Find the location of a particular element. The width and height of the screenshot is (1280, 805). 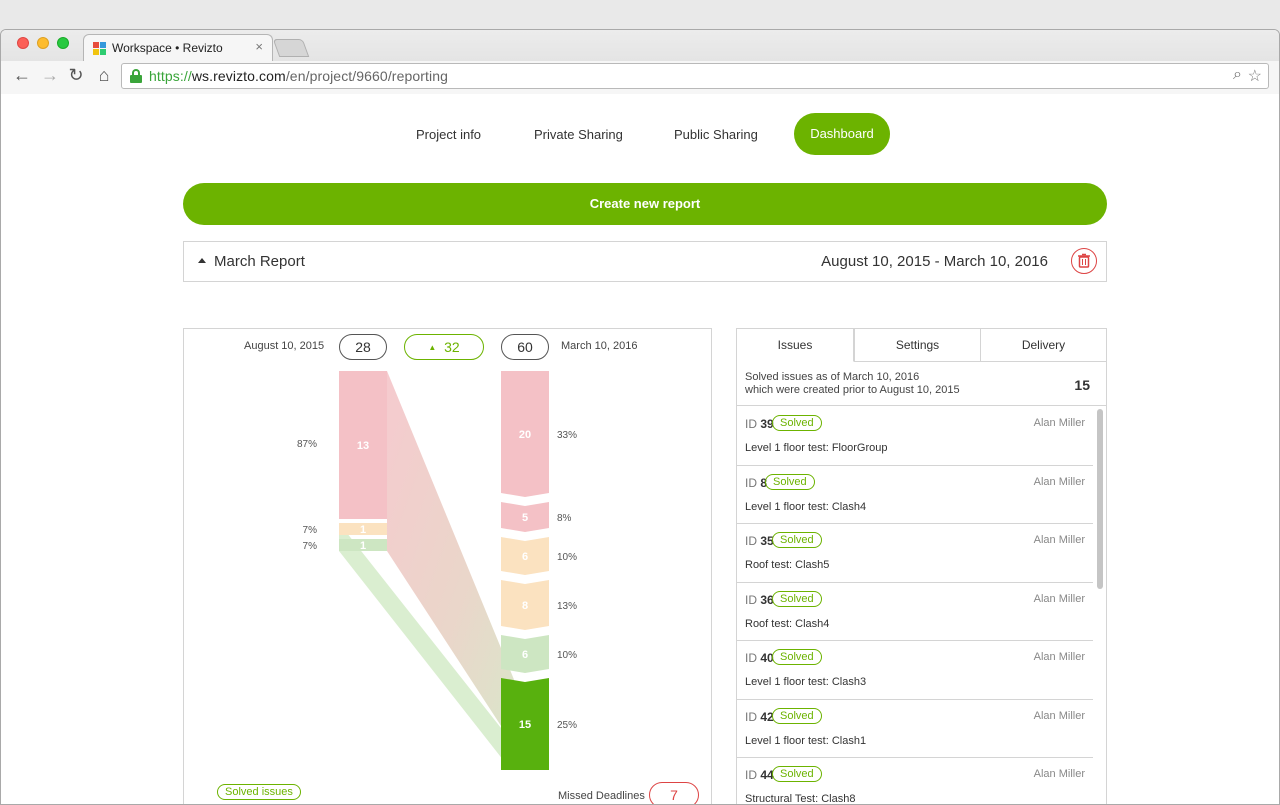

delete-report-button is located at coordinates (1084, 261).